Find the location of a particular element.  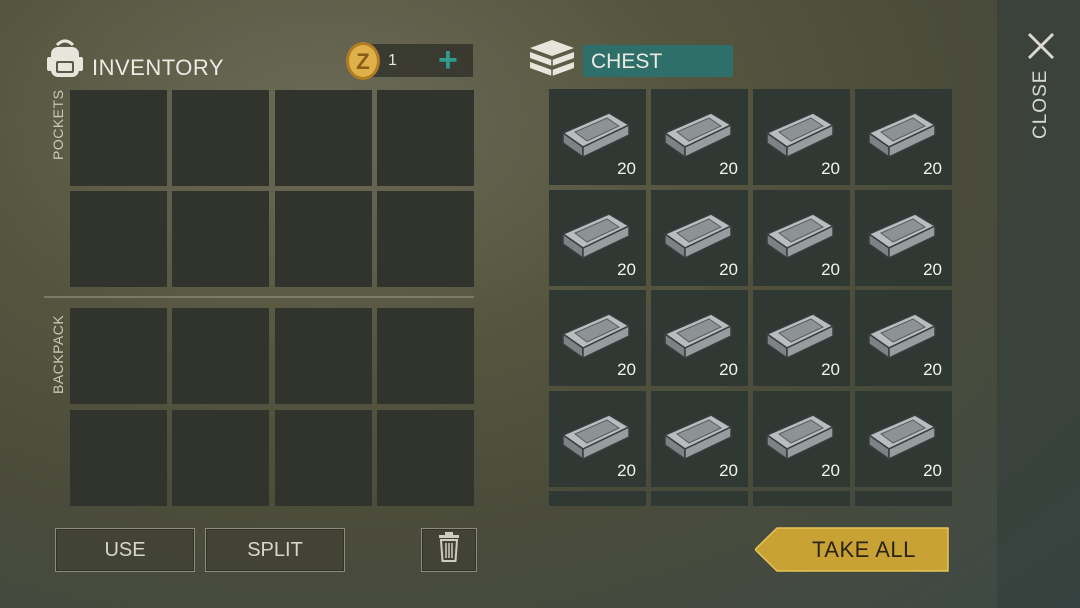

close-label: CLOSE is located at coordinates (1041, 104).